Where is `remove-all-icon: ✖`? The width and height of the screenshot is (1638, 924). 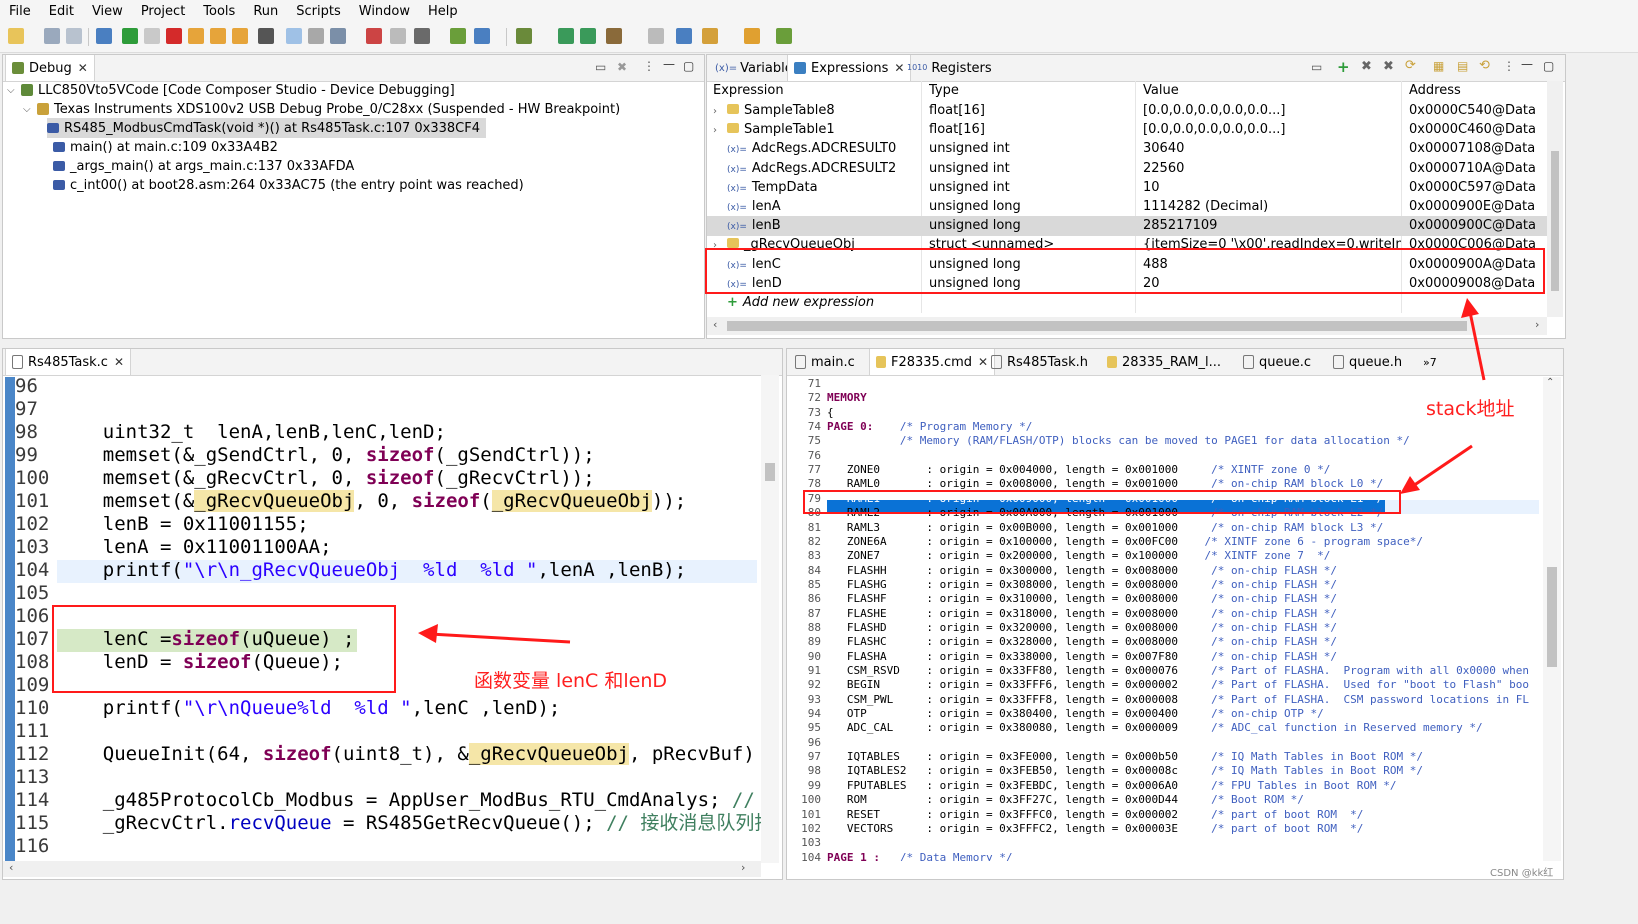 remove-all-icon: ✖ is located at coordinates (1388, 66).